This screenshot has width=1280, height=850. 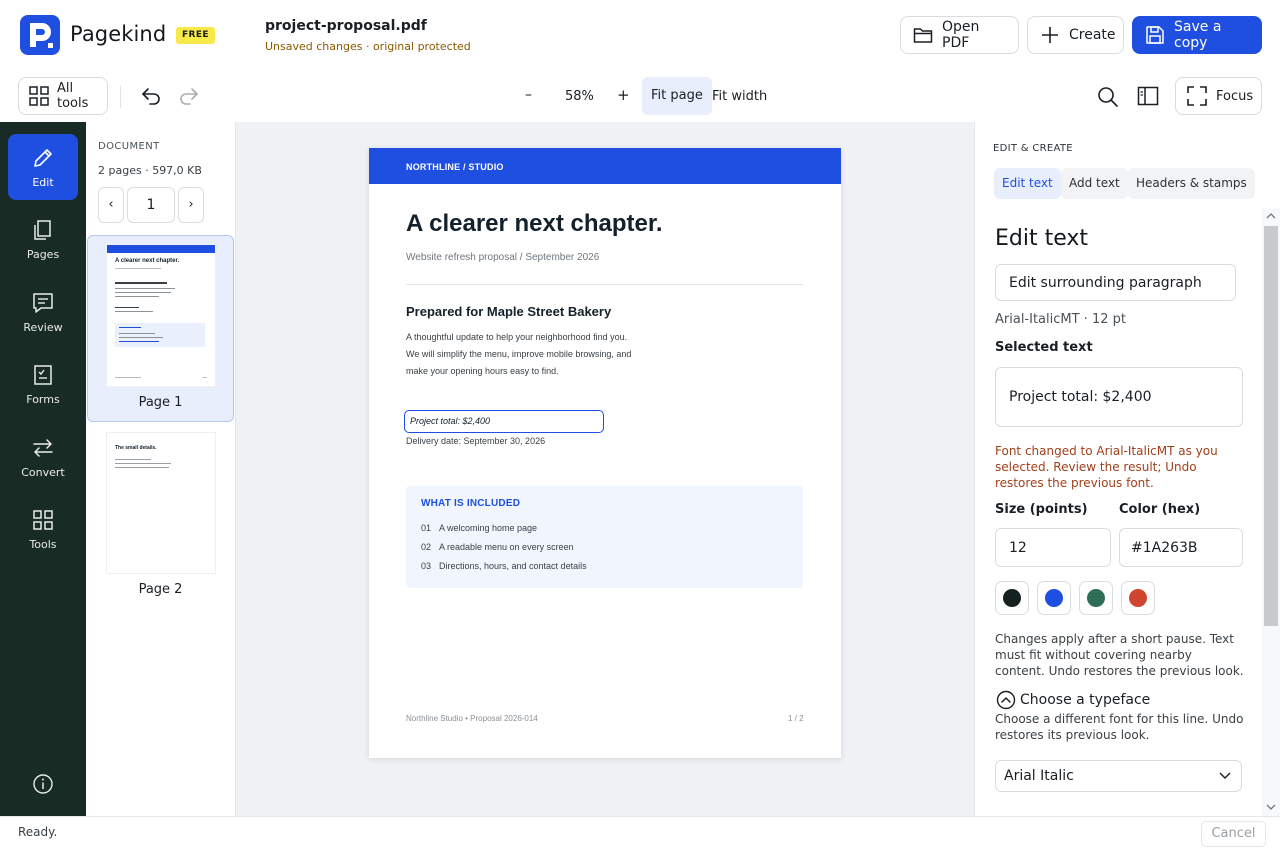 I want to click on focus-button: Focus, so click(x=1218, y=96).